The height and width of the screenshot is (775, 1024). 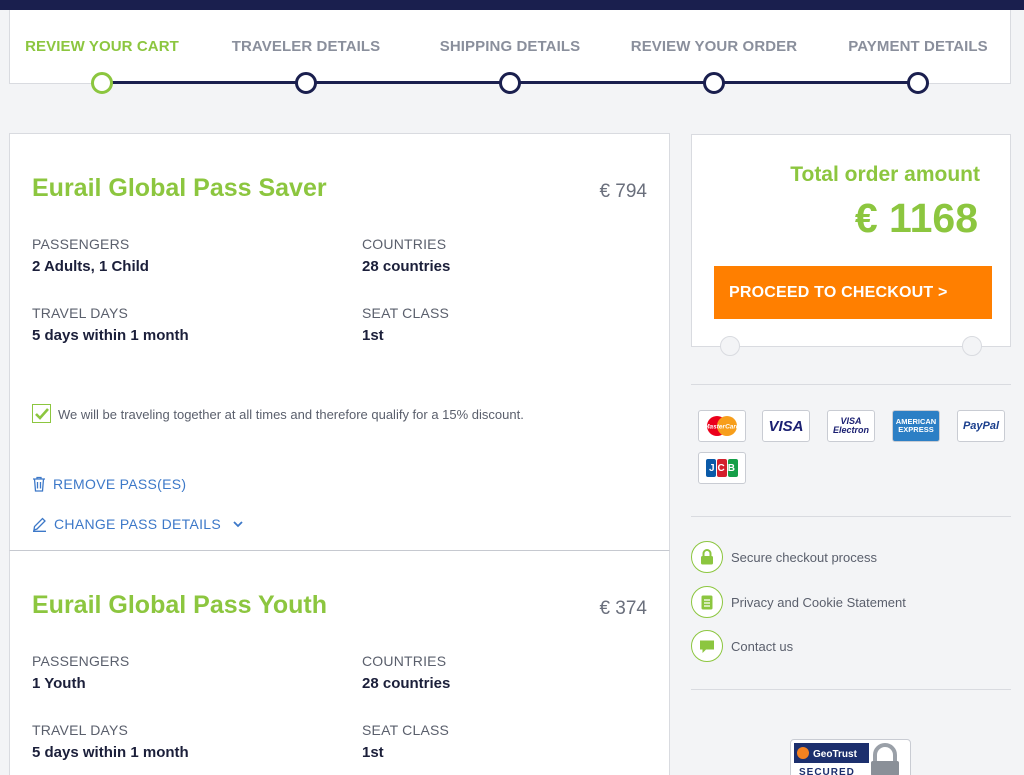 I want to click on total-order-amount: € 1168, so click(x=916, y=218).